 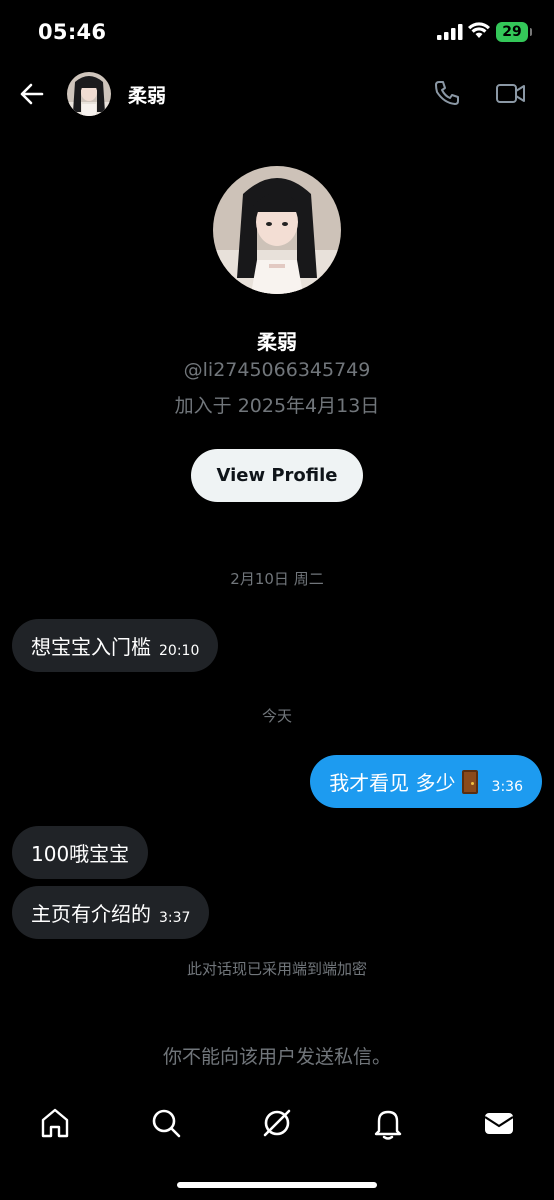 I want to click on search-icon, so click(x=166, y=1123).